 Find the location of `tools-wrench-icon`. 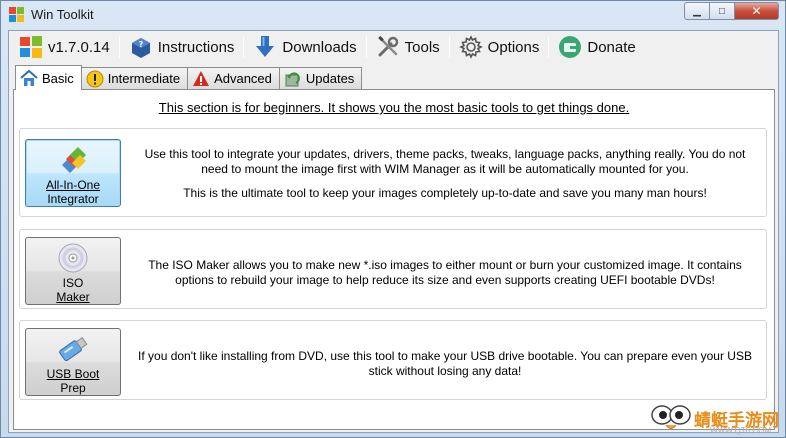

tools-wrench-icon is located at coordinates (388, 47).